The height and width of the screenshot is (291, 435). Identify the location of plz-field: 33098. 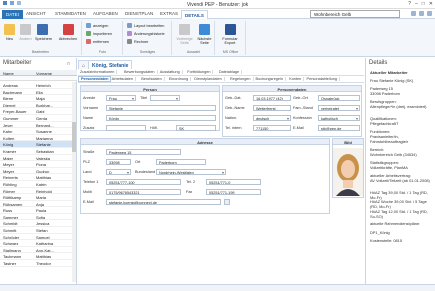
(118, 162).